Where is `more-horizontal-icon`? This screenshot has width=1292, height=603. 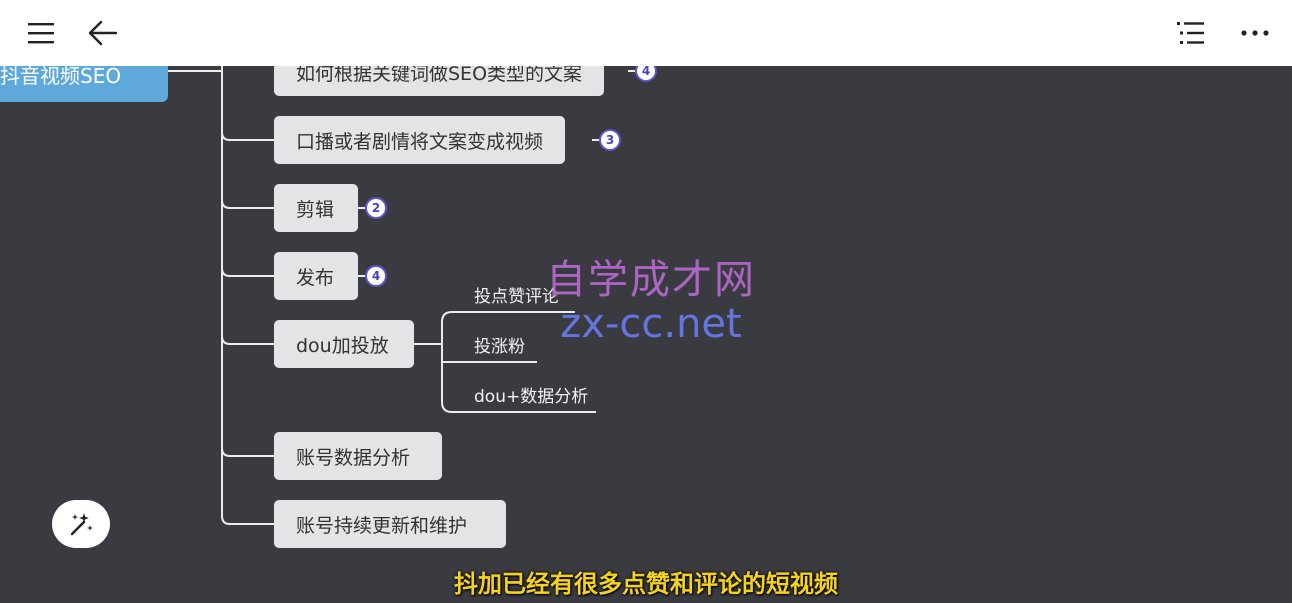
more-horizontal-icon is located at coordinates (1255, 33).